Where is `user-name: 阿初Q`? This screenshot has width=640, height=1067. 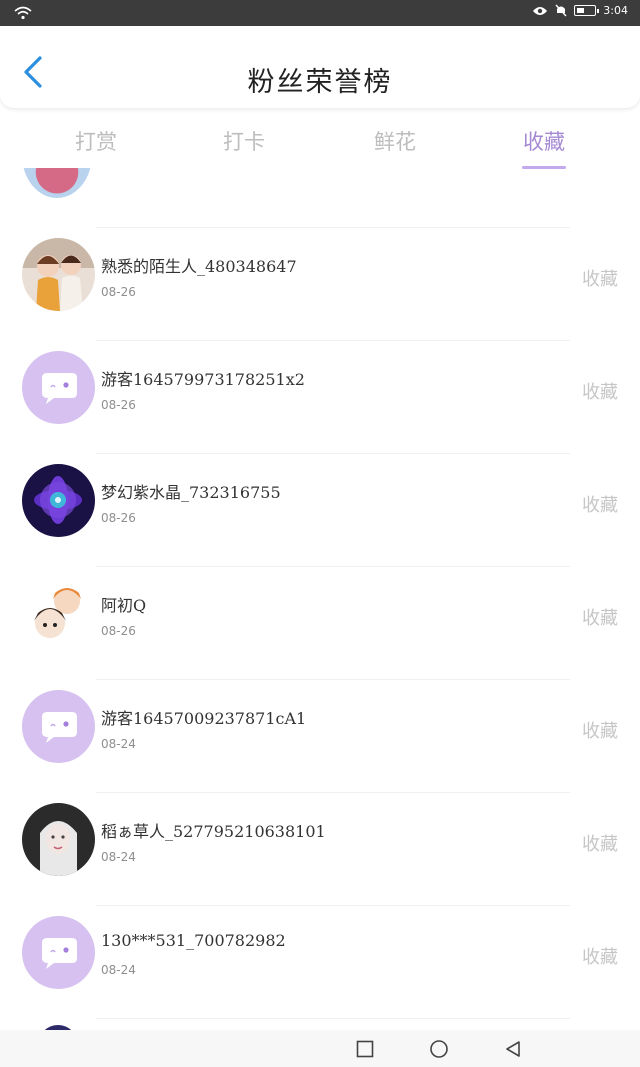 user-name: 阿初Q is located at coordinates (124, 605).